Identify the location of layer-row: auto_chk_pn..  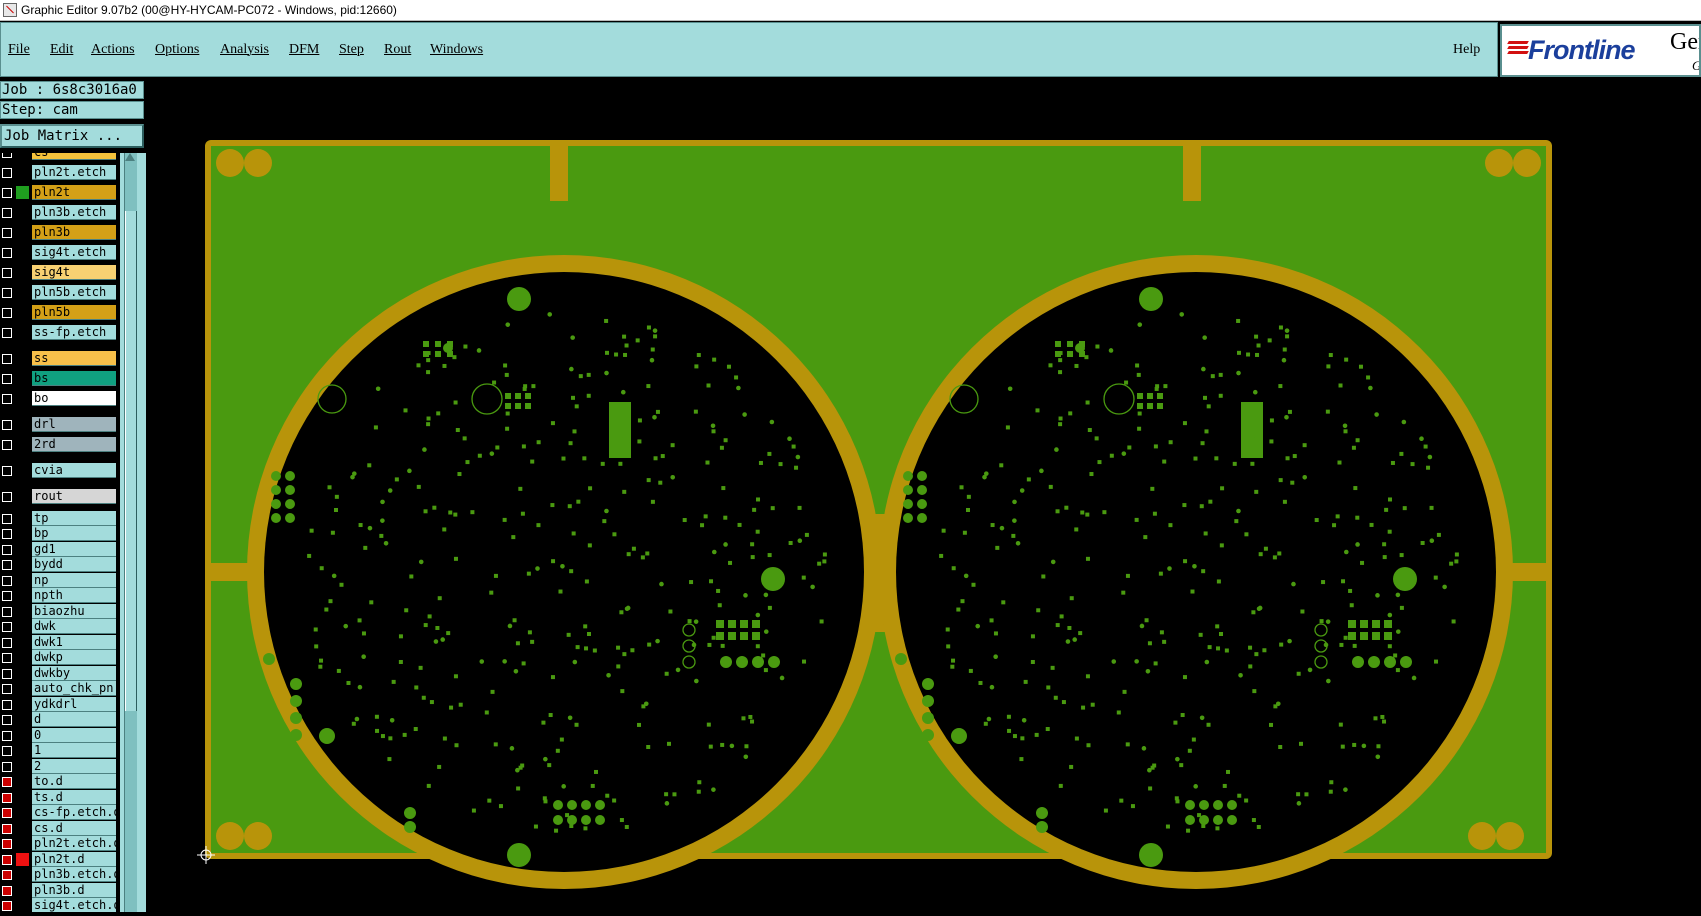
(59, 688).